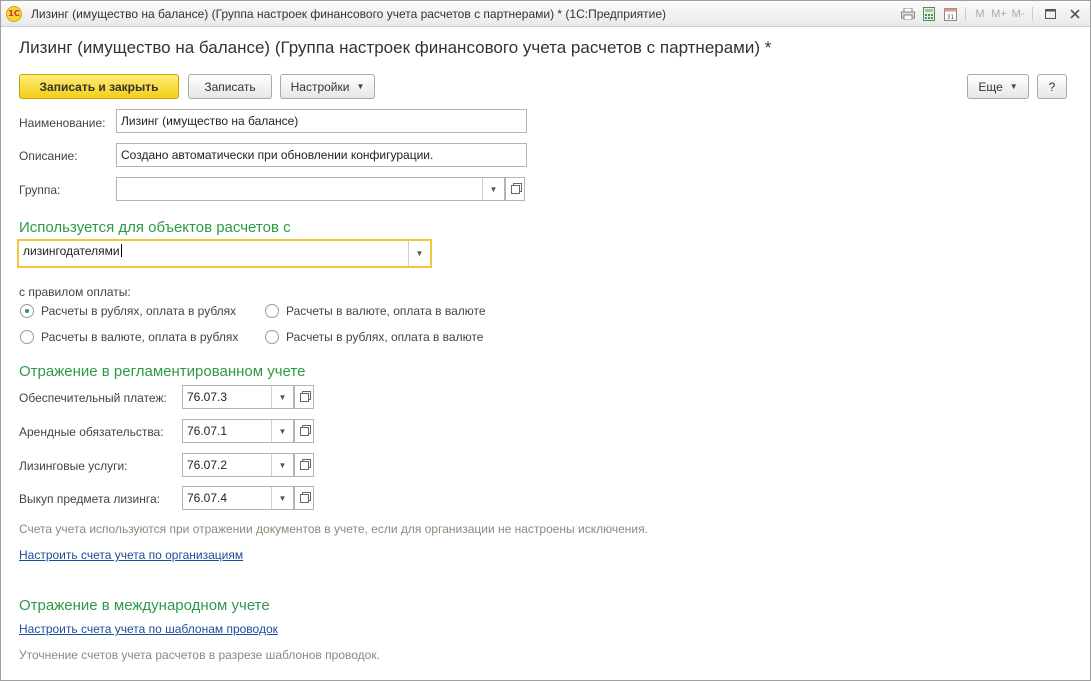  I want to click on more-menu-button: Еще ▼, so click(998, 86).